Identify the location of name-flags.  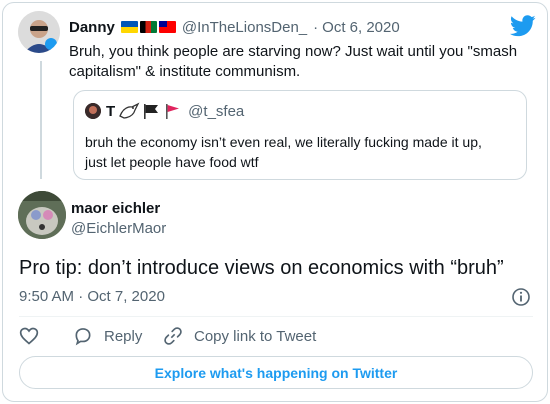
(149, 27).